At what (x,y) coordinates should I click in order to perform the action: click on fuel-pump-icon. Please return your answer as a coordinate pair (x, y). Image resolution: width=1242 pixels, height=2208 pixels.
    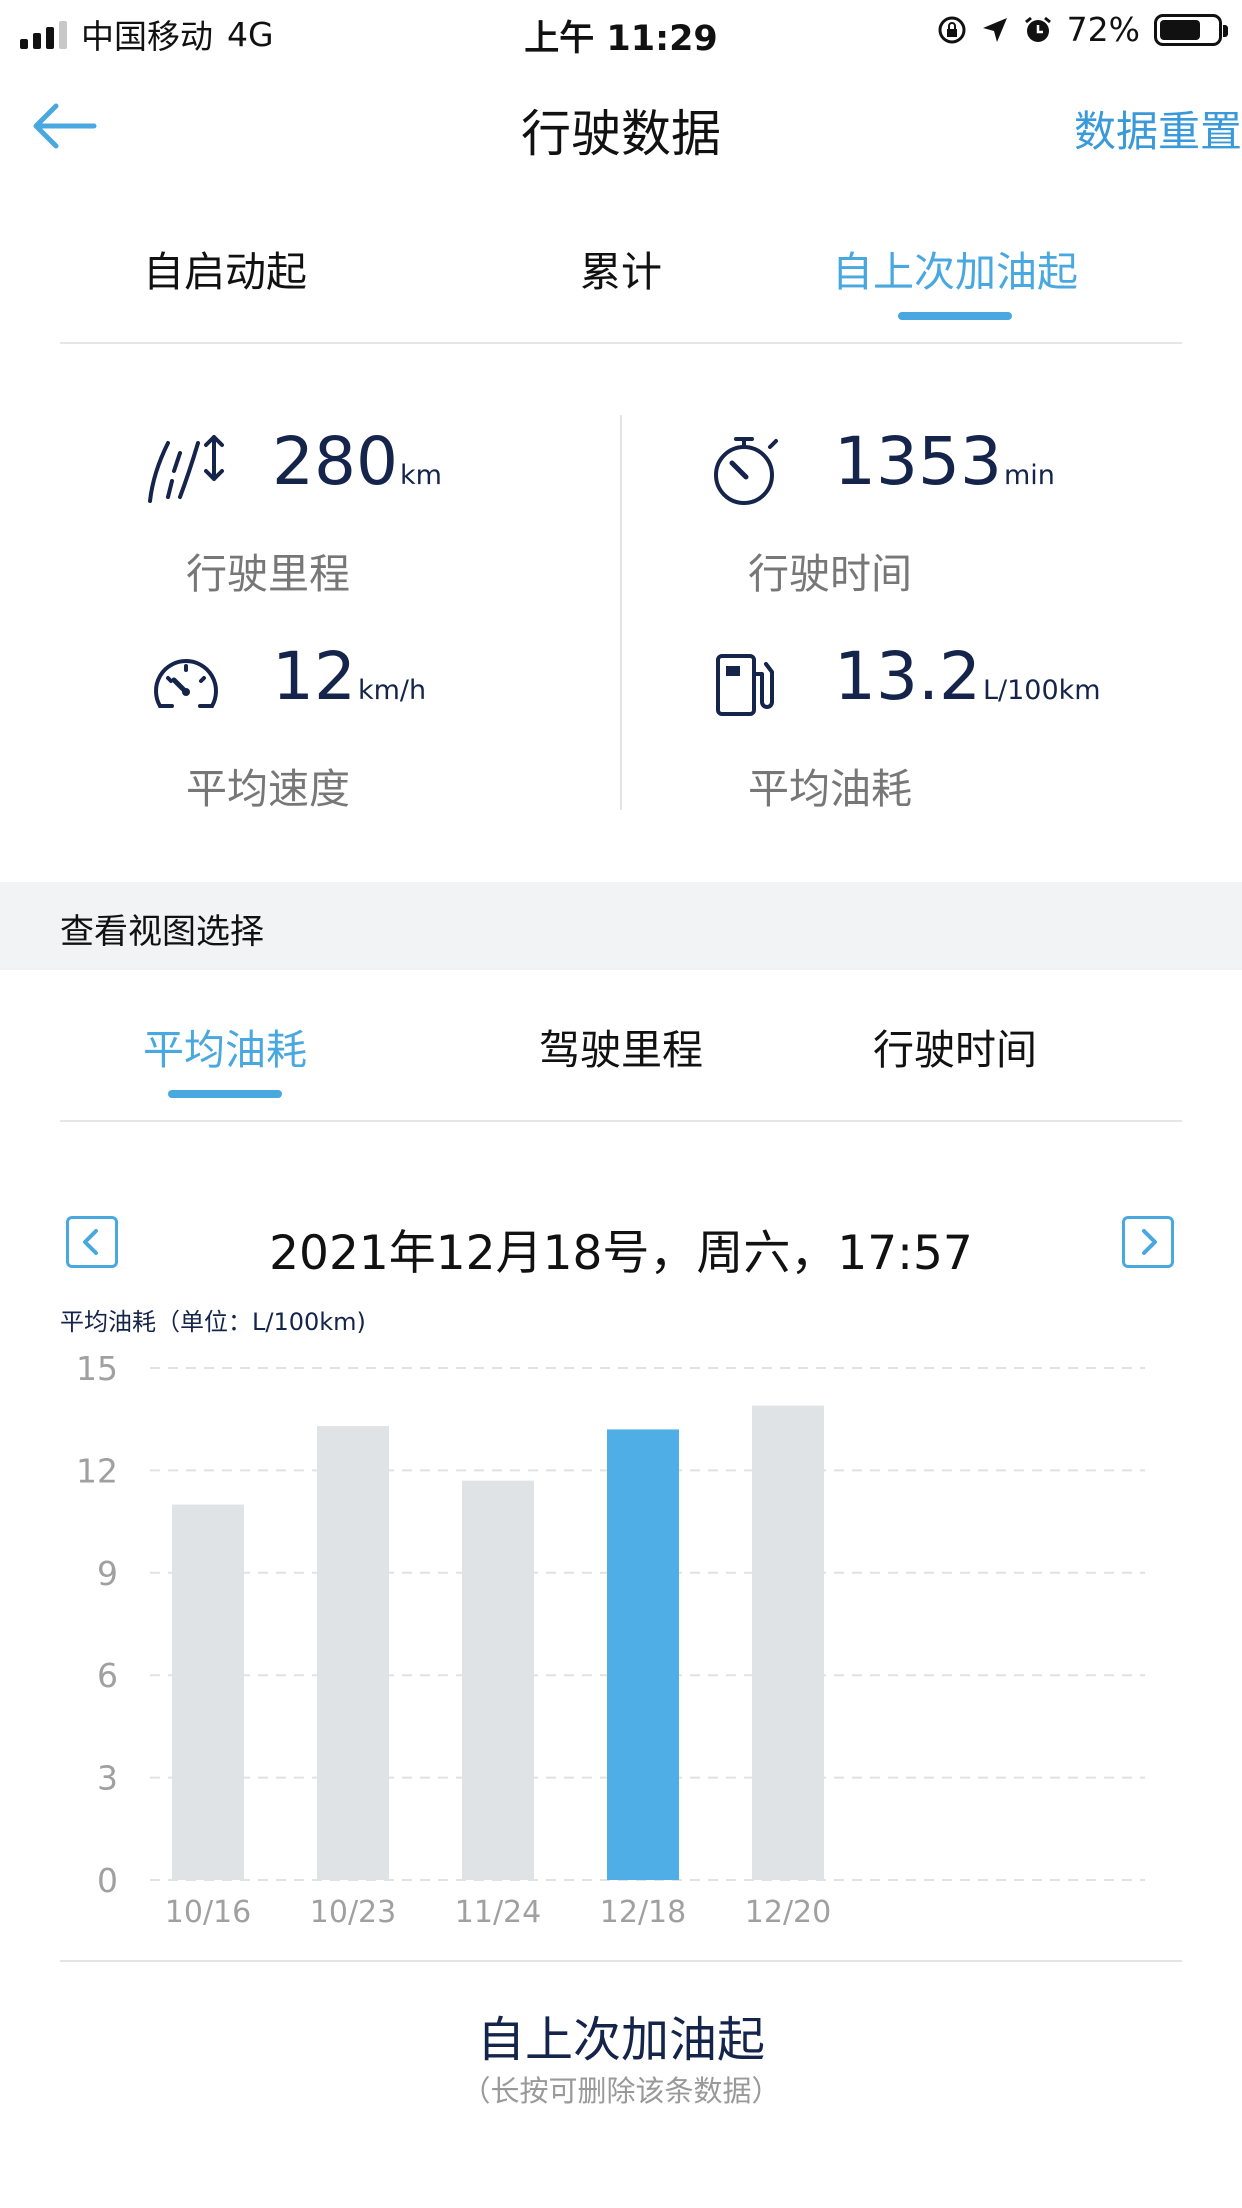
    Looking at the image, I should click on (745, 685).